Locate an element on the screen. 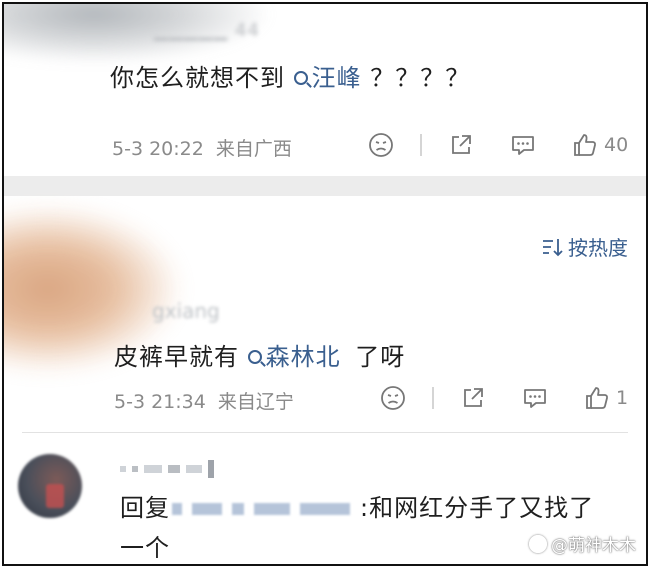  blurred-username is located at coordinates (167, 469).